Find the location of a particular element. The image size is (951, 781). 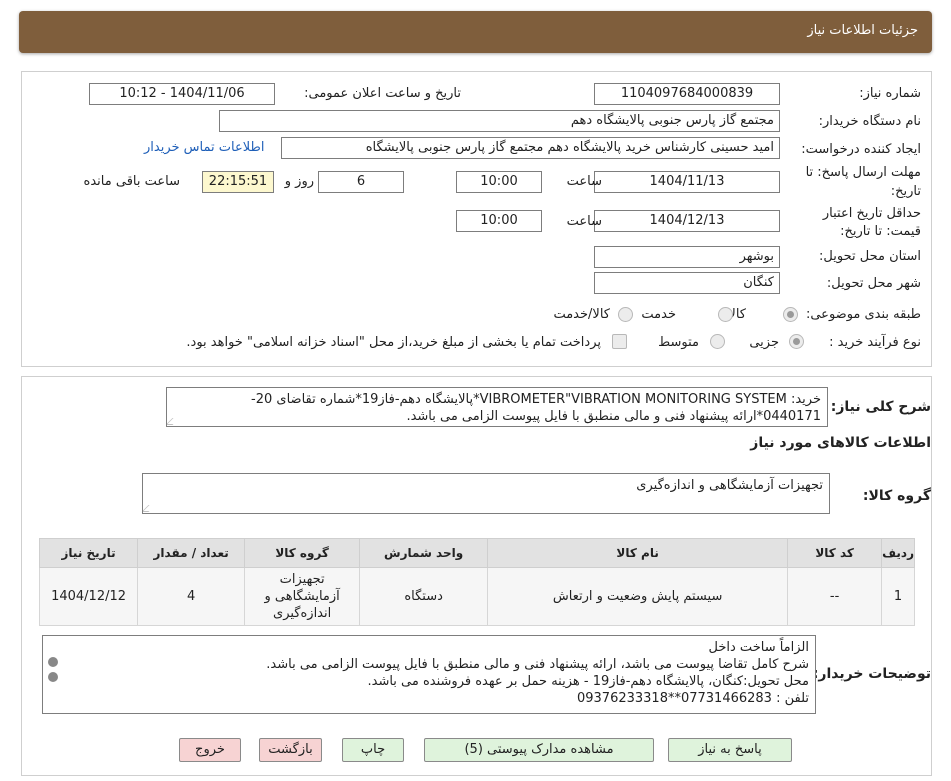

process-medium-label: متوسط is located at coordinates (678, 342).